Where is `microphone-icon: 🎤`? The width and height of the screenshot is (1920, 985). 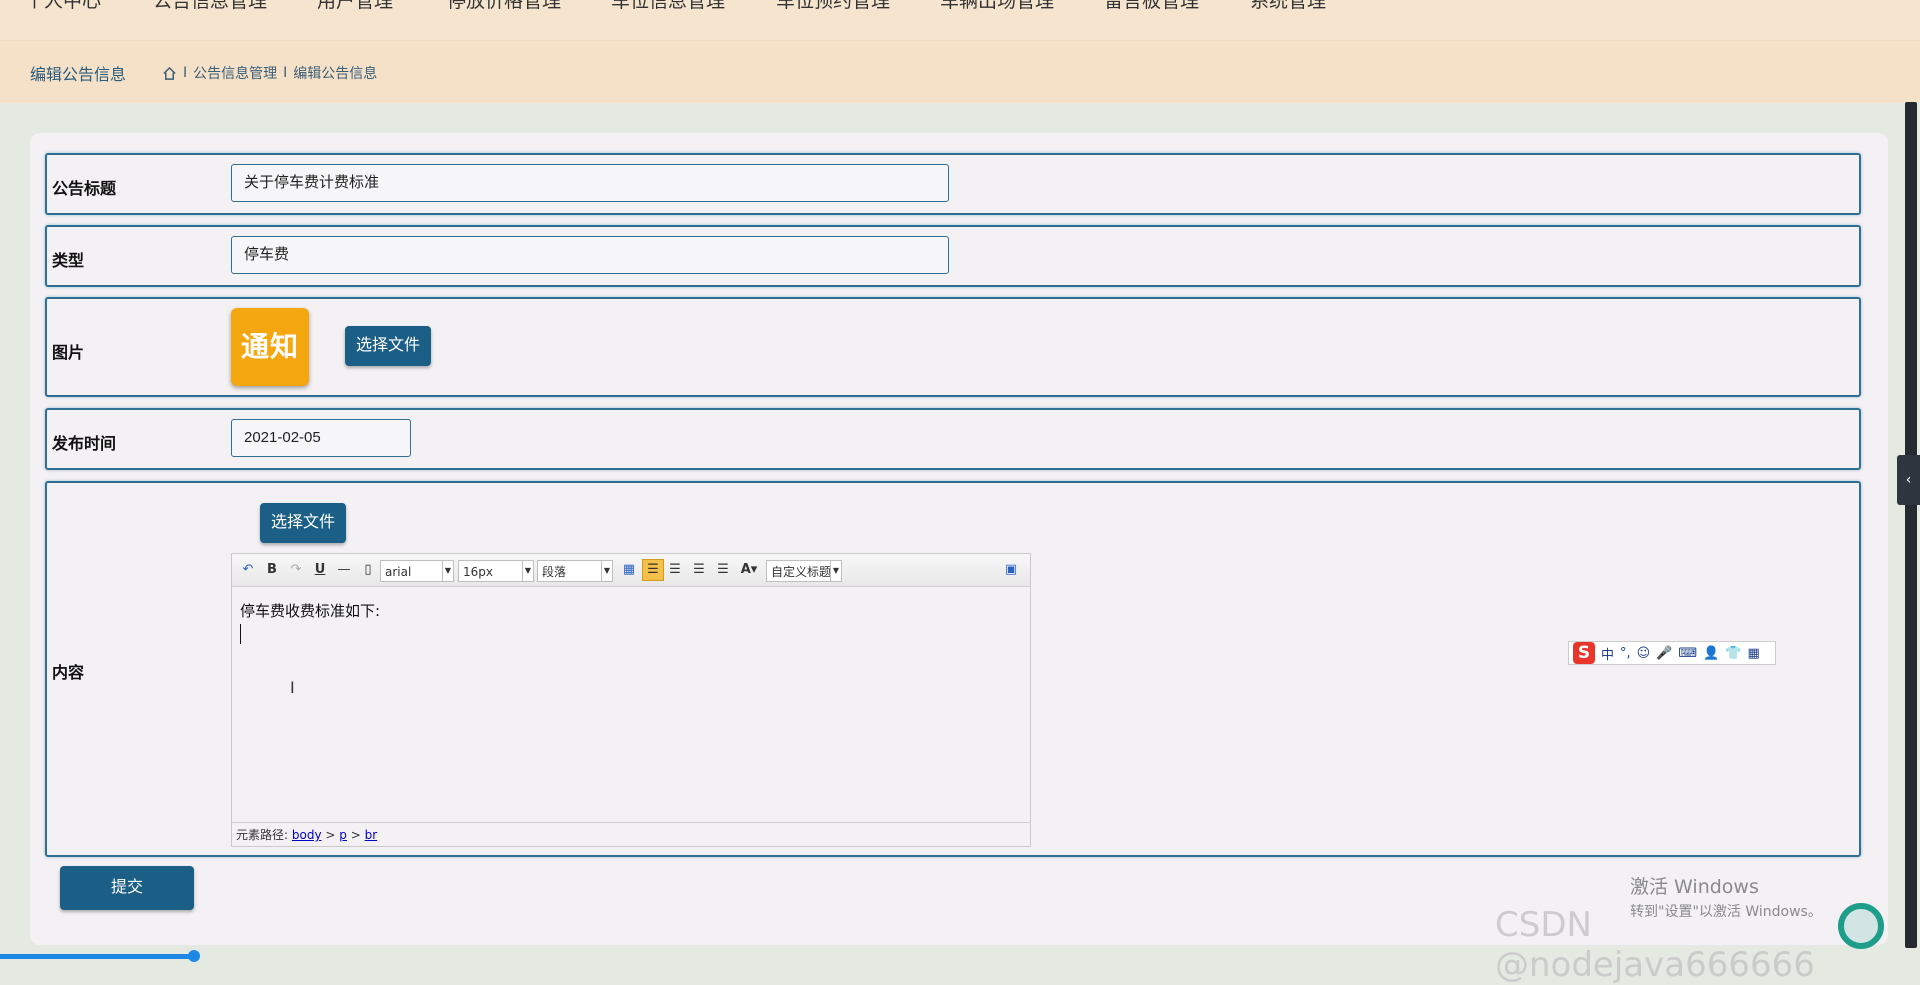
microphone-icon: 🎤 is located at coordinates (1664, 653).